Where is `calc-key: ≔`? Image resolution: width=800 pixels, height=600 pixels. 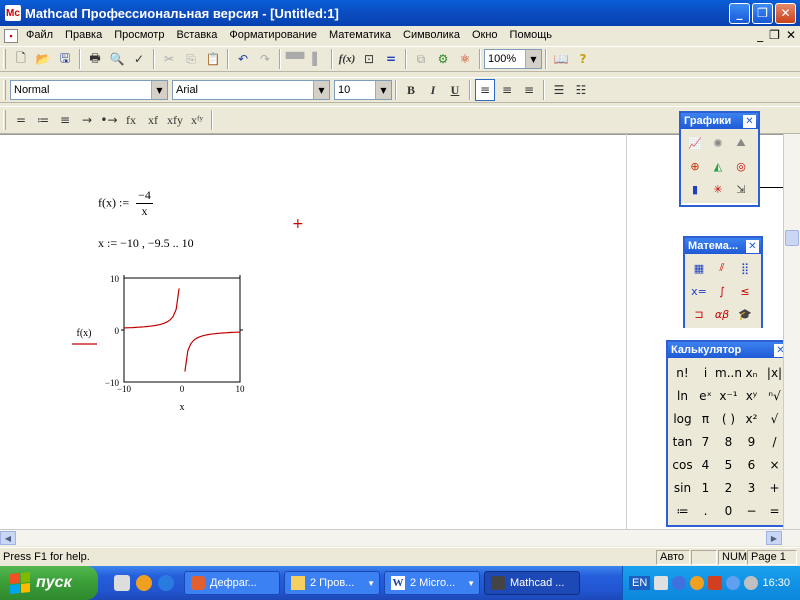 calc-key: ≔ is located at coordinates (682, 510).